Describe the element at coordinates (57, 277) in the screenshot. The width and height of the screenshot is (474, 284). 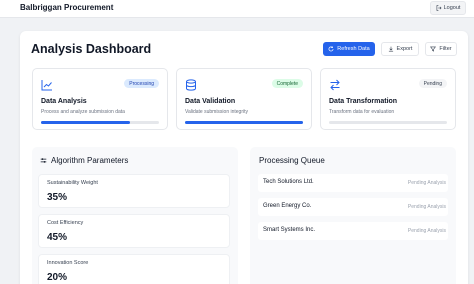
I see `parameter-value: 20%` at that location.